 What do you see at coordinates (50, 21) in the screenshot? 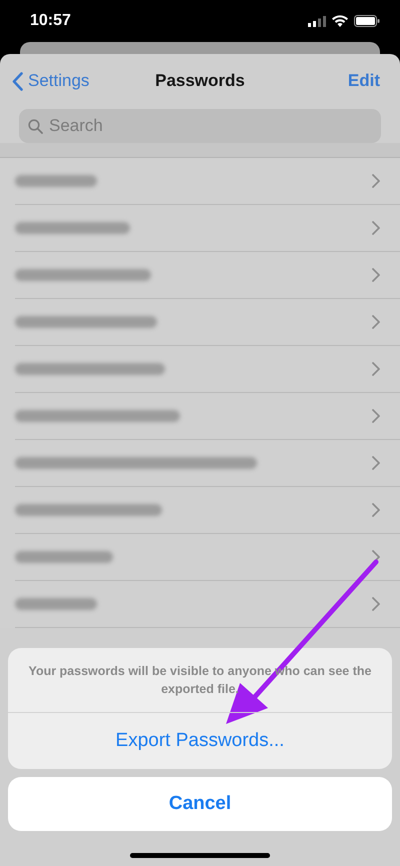
I see `status-time: 10:57` at bounding box center [50, 21].